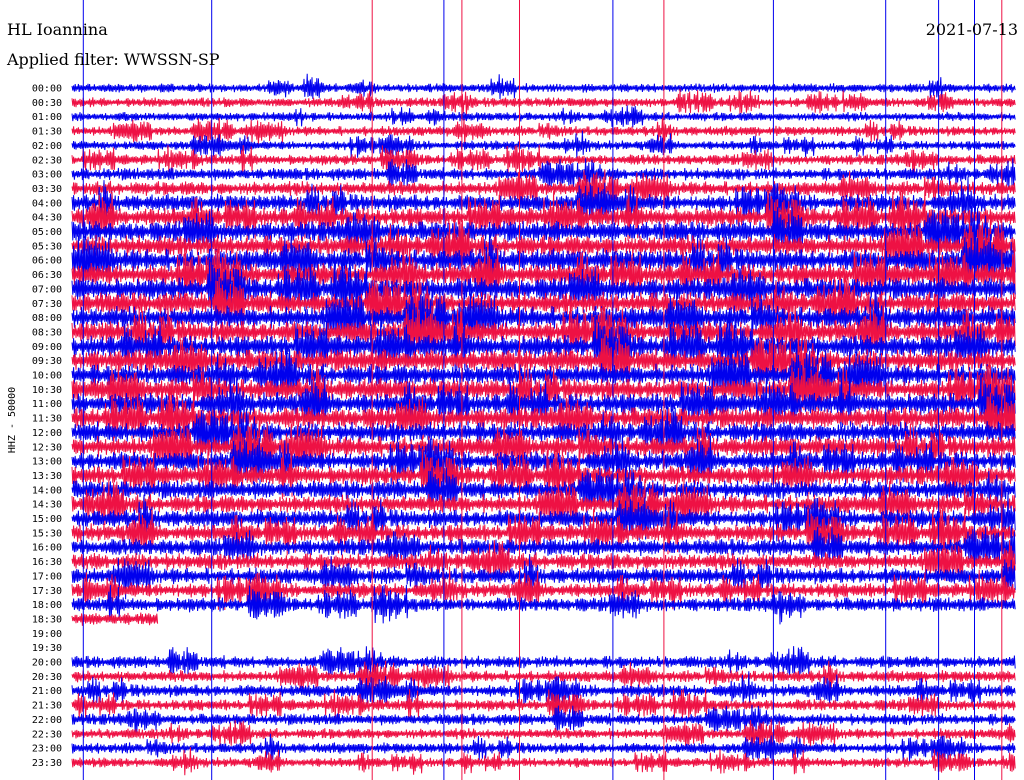 Image resolution: width=1024 pixels, height=780 pixels. Describe the element at coordinates (47, 734) in the screenshot. I see `row-time-label: 22:30` at that location.